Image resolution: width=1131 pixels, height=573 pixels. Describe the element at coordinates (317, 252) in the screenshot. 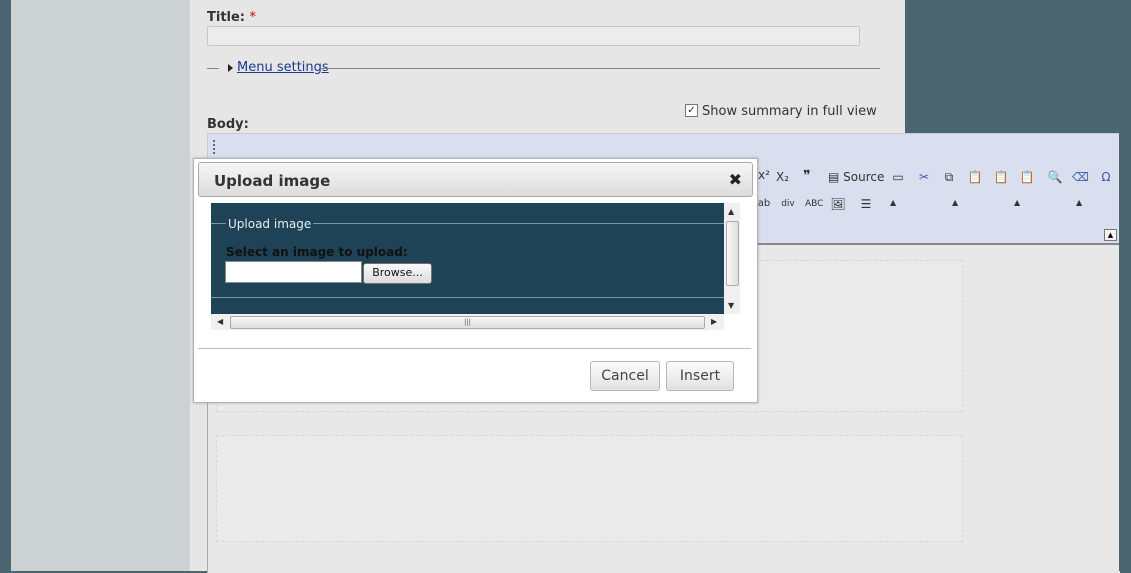

I see `select-image-label: Select an image to upload:` at that location.